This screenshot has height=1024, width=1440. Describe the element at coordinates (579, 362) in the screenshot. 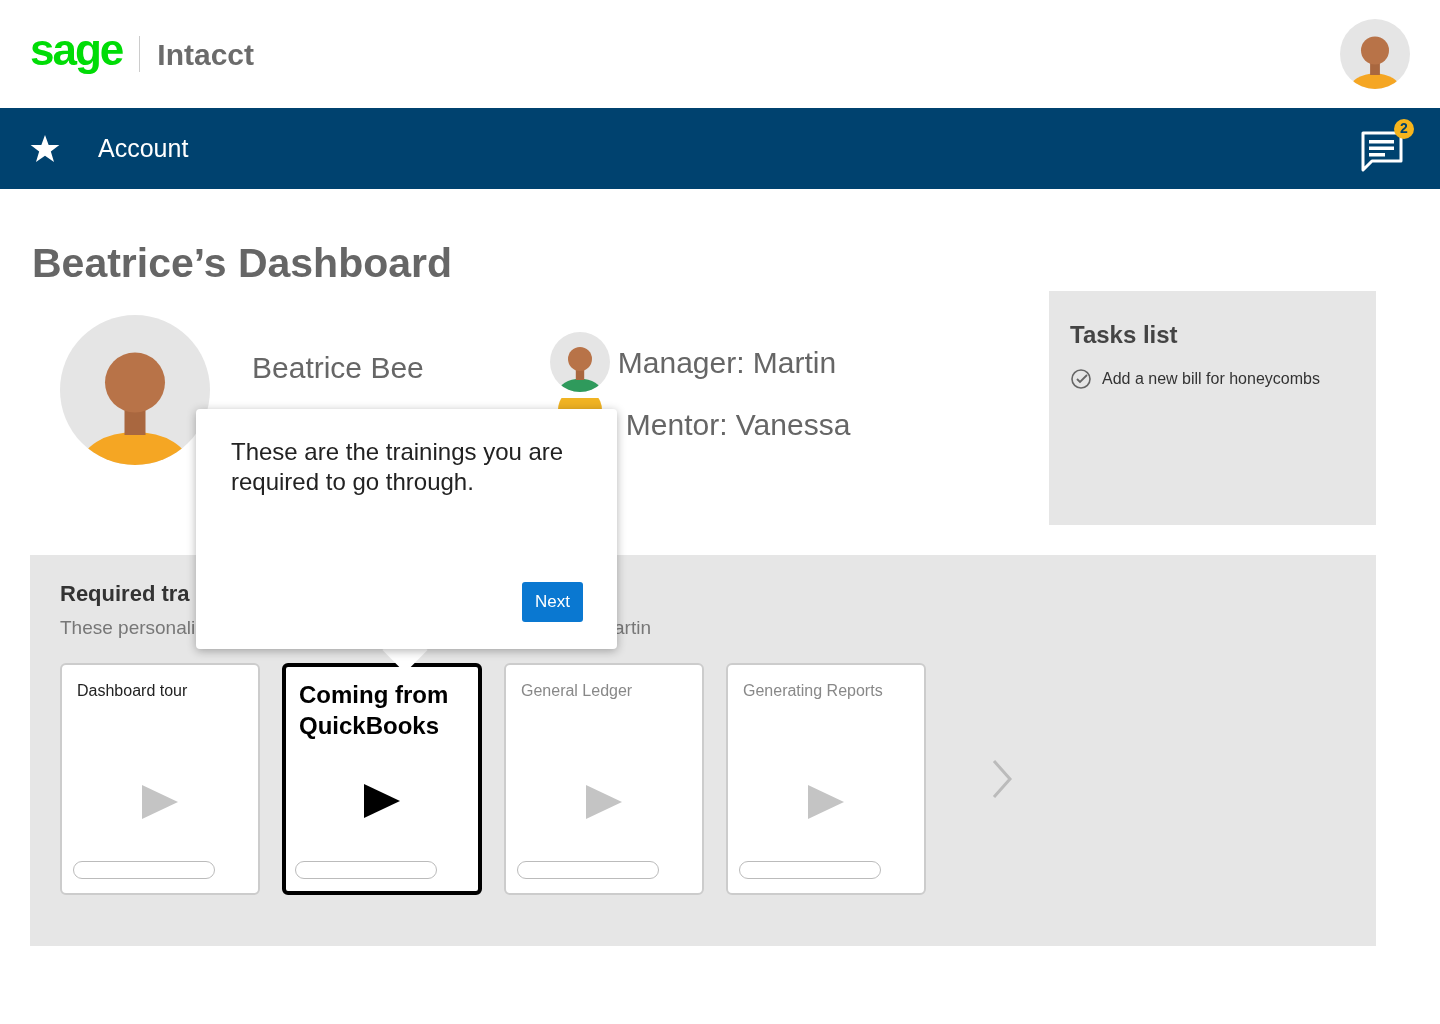

I see `manager-avatar` at that location.